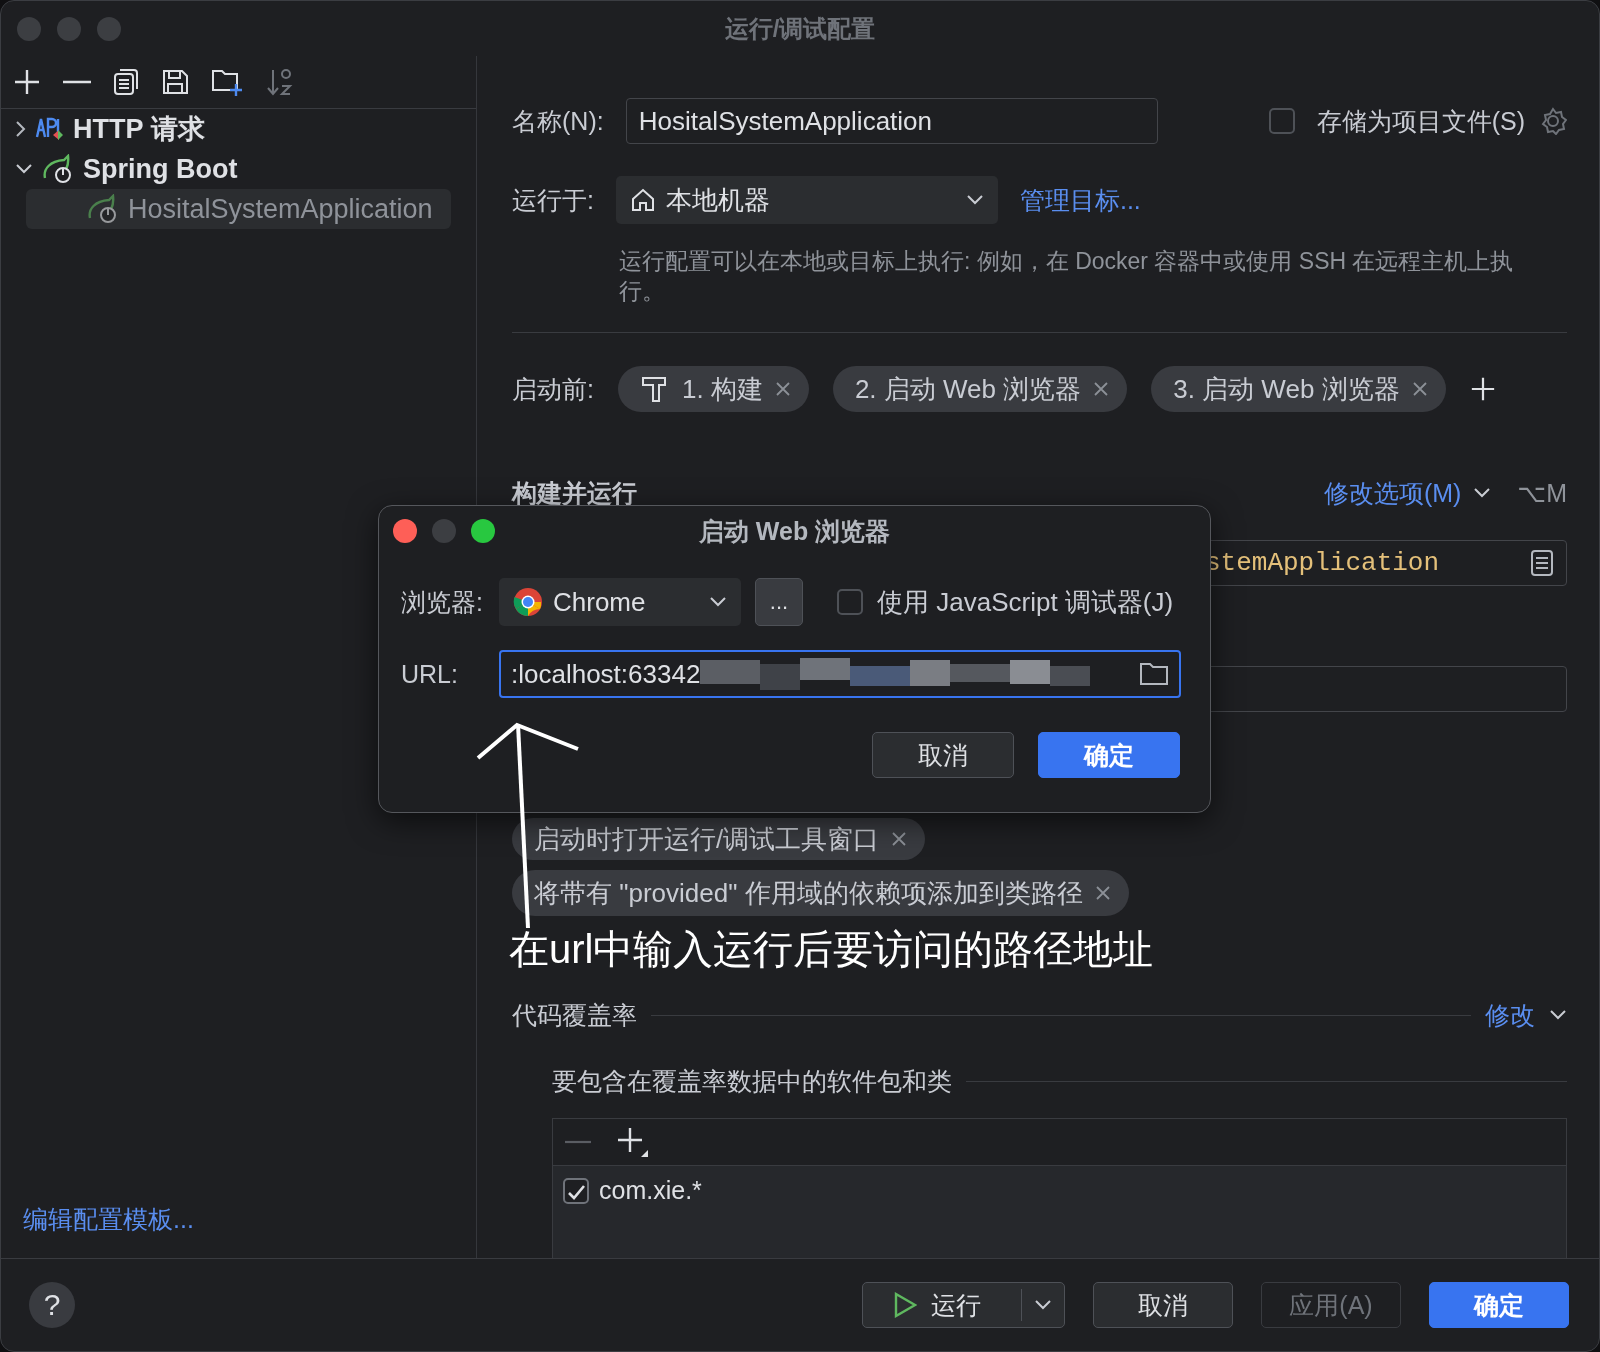 This screenshot has height=1352, width=1600. I want to click on shortcut-text: ⌥M, so click(1542, 493).